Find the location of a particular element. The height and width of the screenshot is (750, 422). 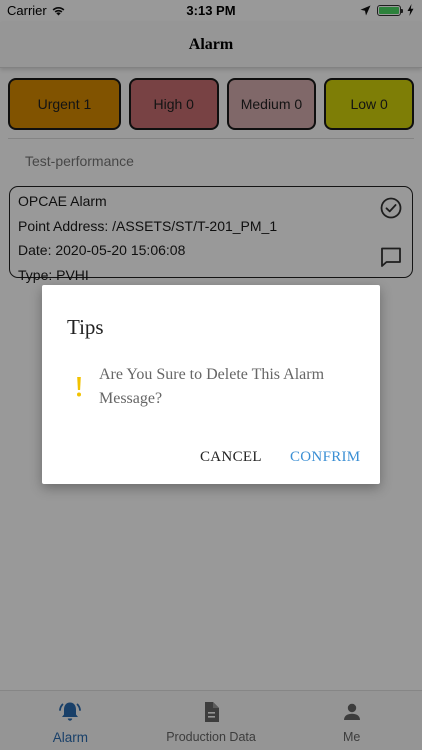

confirm-button: CONFRIM is located at coordinates (325, 457).